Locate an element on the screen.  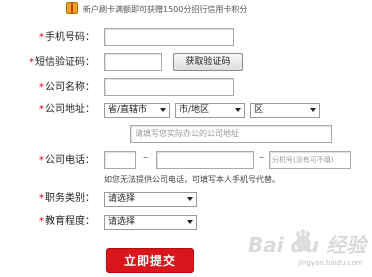
education-select: 请选择 is located at coordinates (150, 222).